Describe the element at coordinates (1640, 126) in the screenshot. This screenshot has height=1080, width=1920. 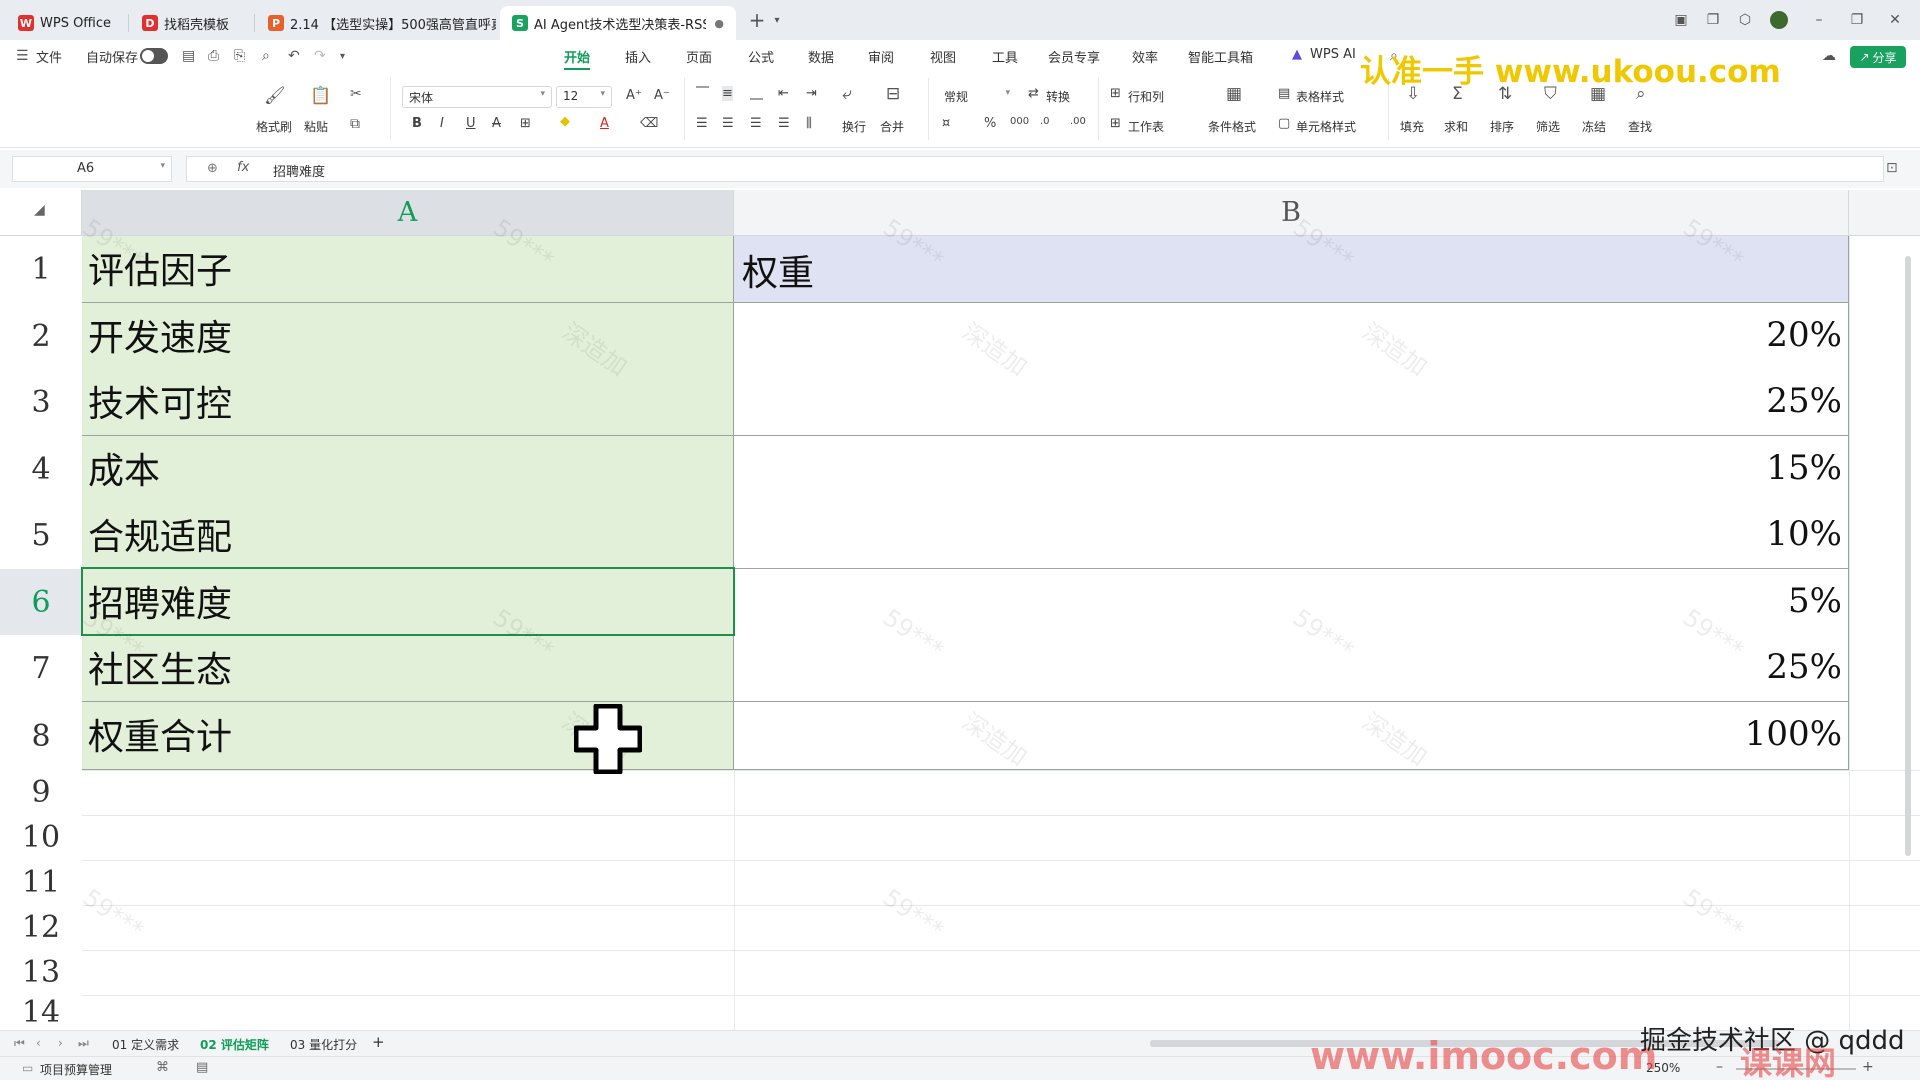
I see `find-button: 查找` at that location.